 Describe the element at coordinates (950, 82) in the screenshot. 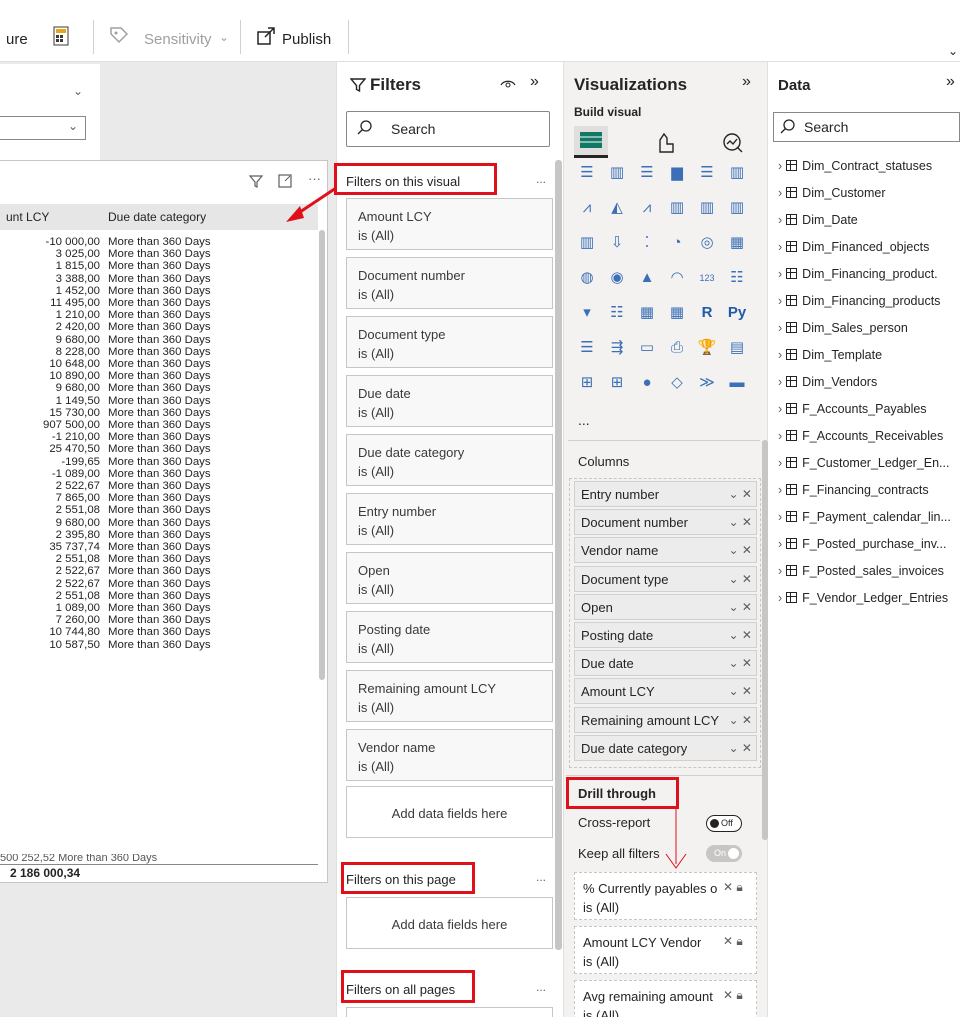

I see `collapse-data-icon: »` at that location.